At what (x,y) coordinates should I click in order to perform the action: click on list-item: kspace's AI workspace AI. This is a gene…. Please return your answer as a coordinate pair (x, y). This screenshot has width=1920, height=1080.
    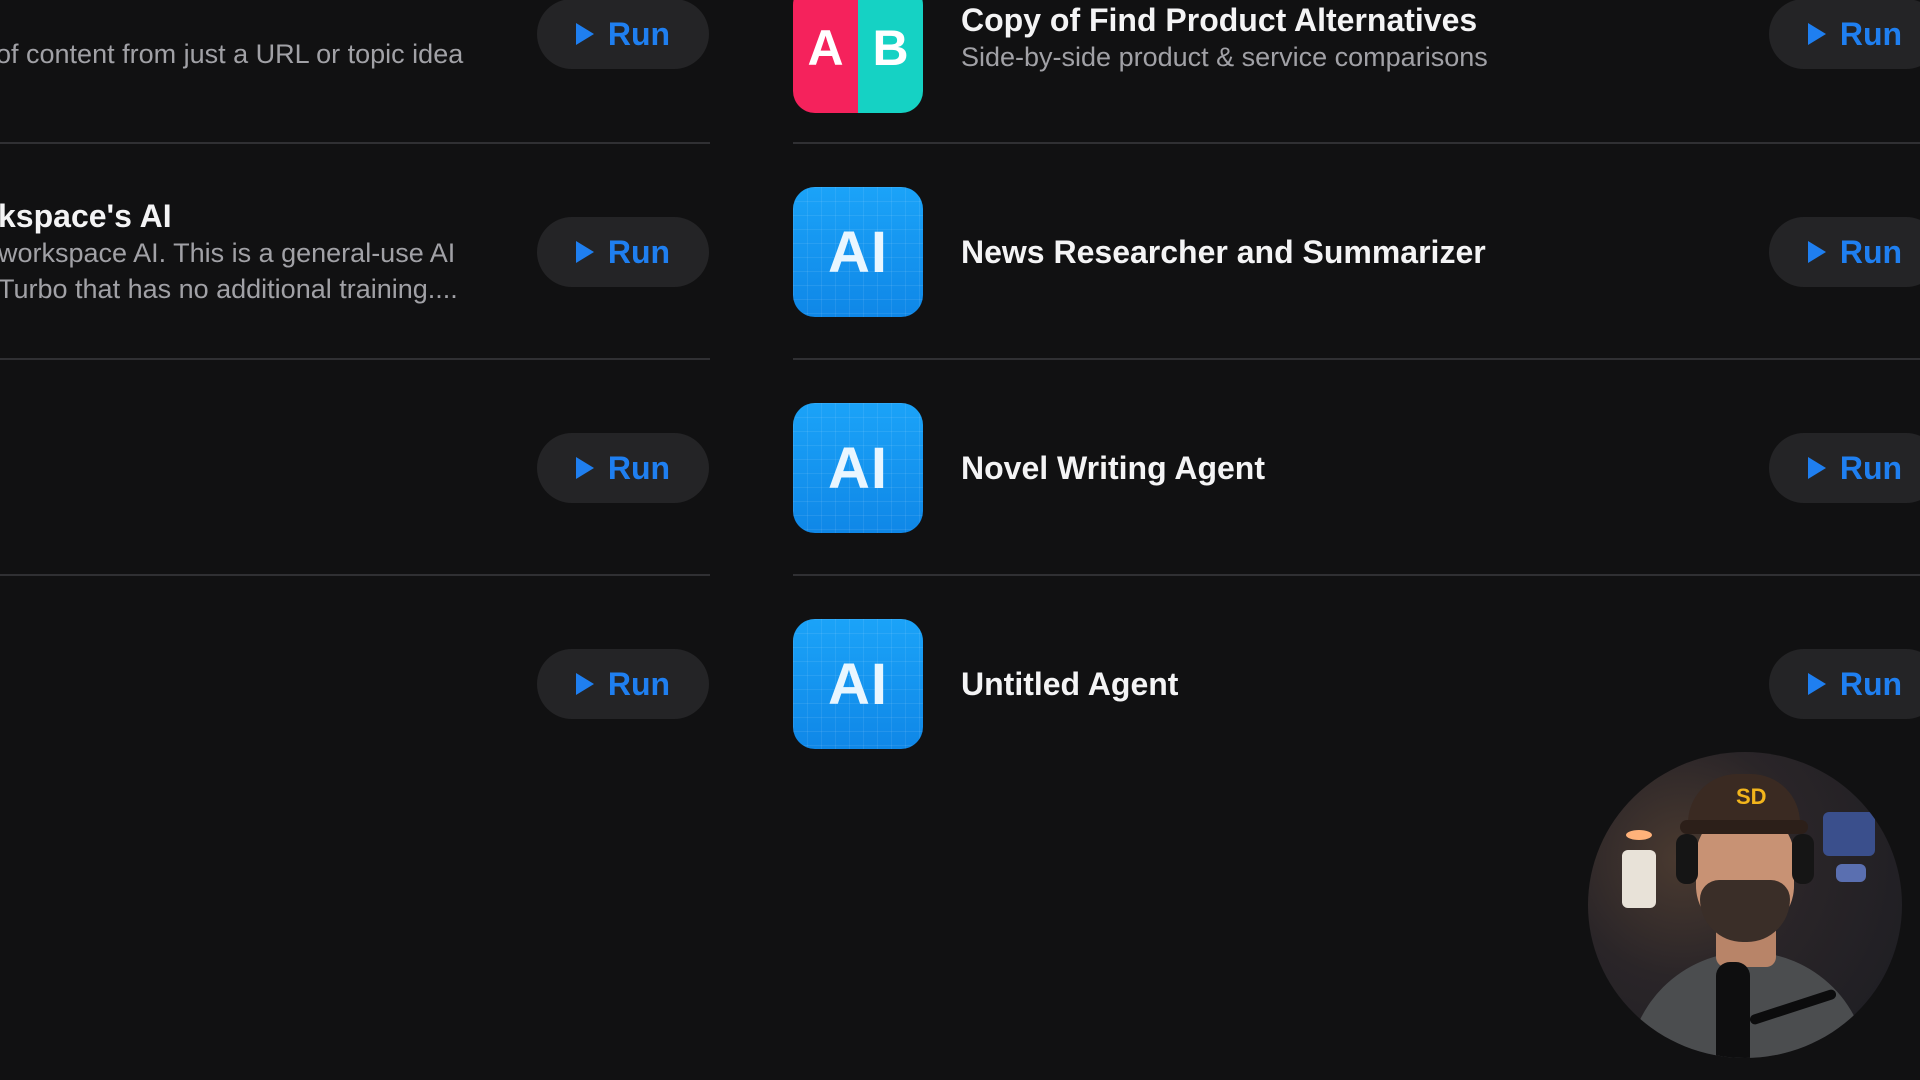
    Looking at the image, I should click on (355, 252).